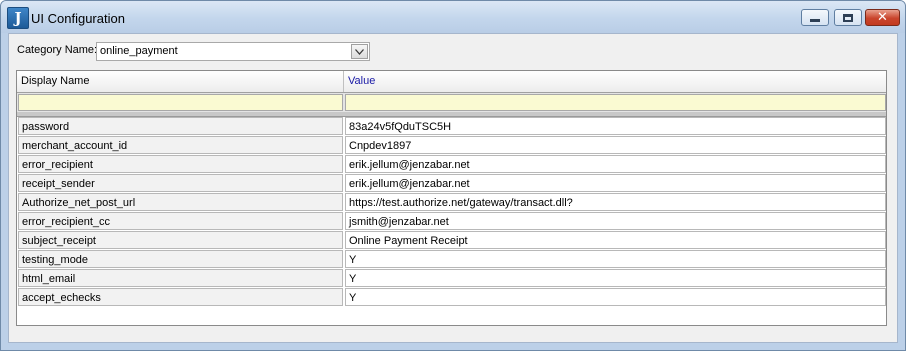  I want to click on filter-display-name-input, so click(180, 102).